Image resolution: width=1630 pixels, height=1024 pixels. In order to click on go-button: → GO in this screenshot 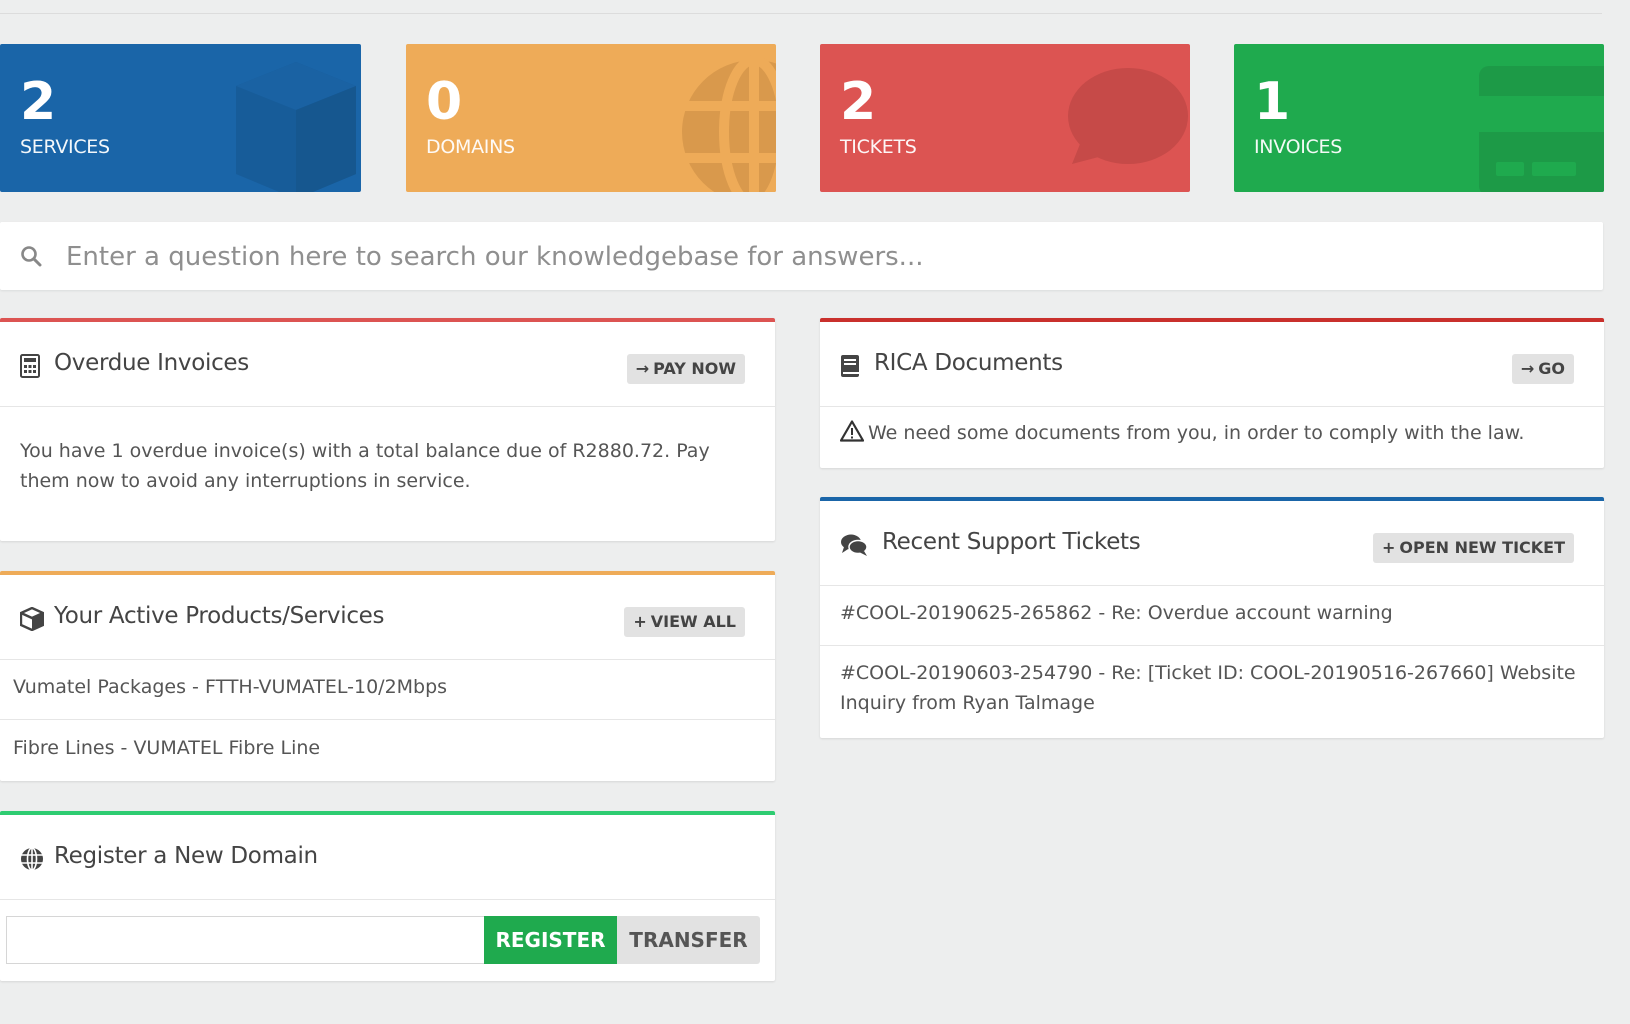, I will do `click(1542, 369)`.